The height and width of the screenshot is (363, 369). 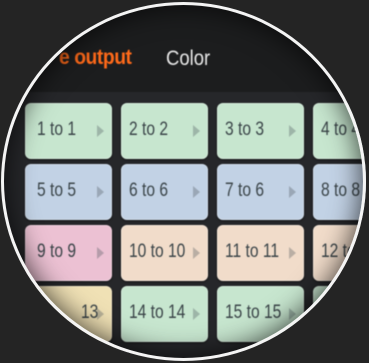 I want to click on route-cell-6: 6 to 6, so click(x=164, y=192).